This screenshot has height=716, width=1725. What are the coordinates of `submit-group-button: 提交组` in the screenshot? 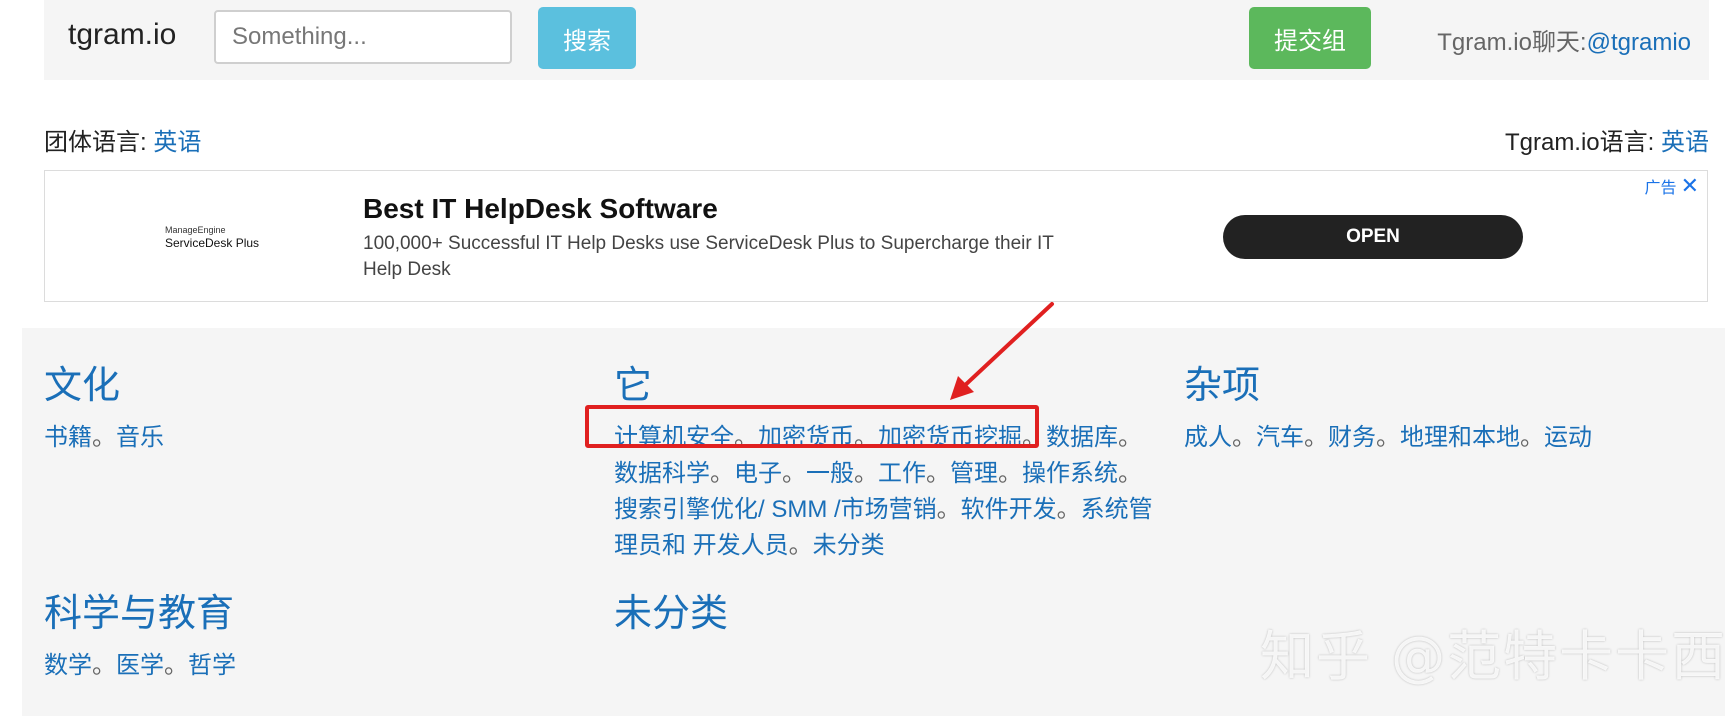 It's located at (1310, 38).